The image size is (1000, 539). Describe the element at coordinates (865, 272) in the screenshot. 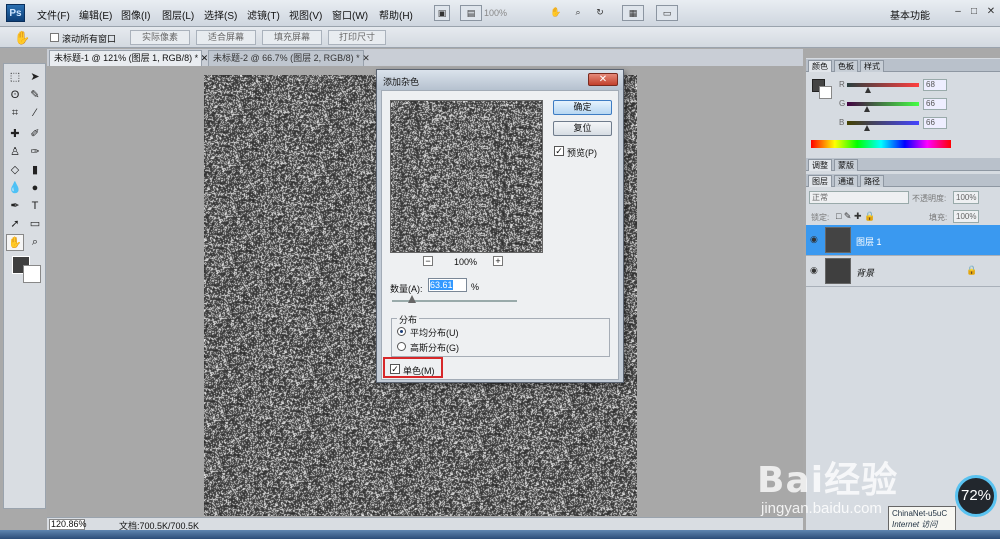

I see `layer-name: 背景` at that location.